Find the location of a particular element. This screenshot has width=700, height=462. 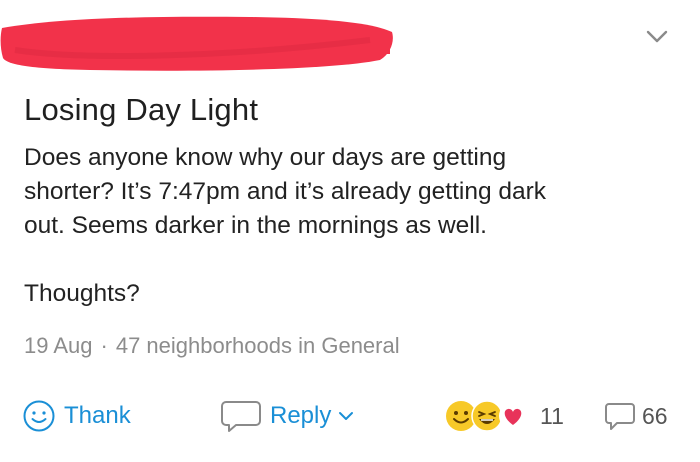

post-title: Losing Day Light is located at coordinates (141, 109).